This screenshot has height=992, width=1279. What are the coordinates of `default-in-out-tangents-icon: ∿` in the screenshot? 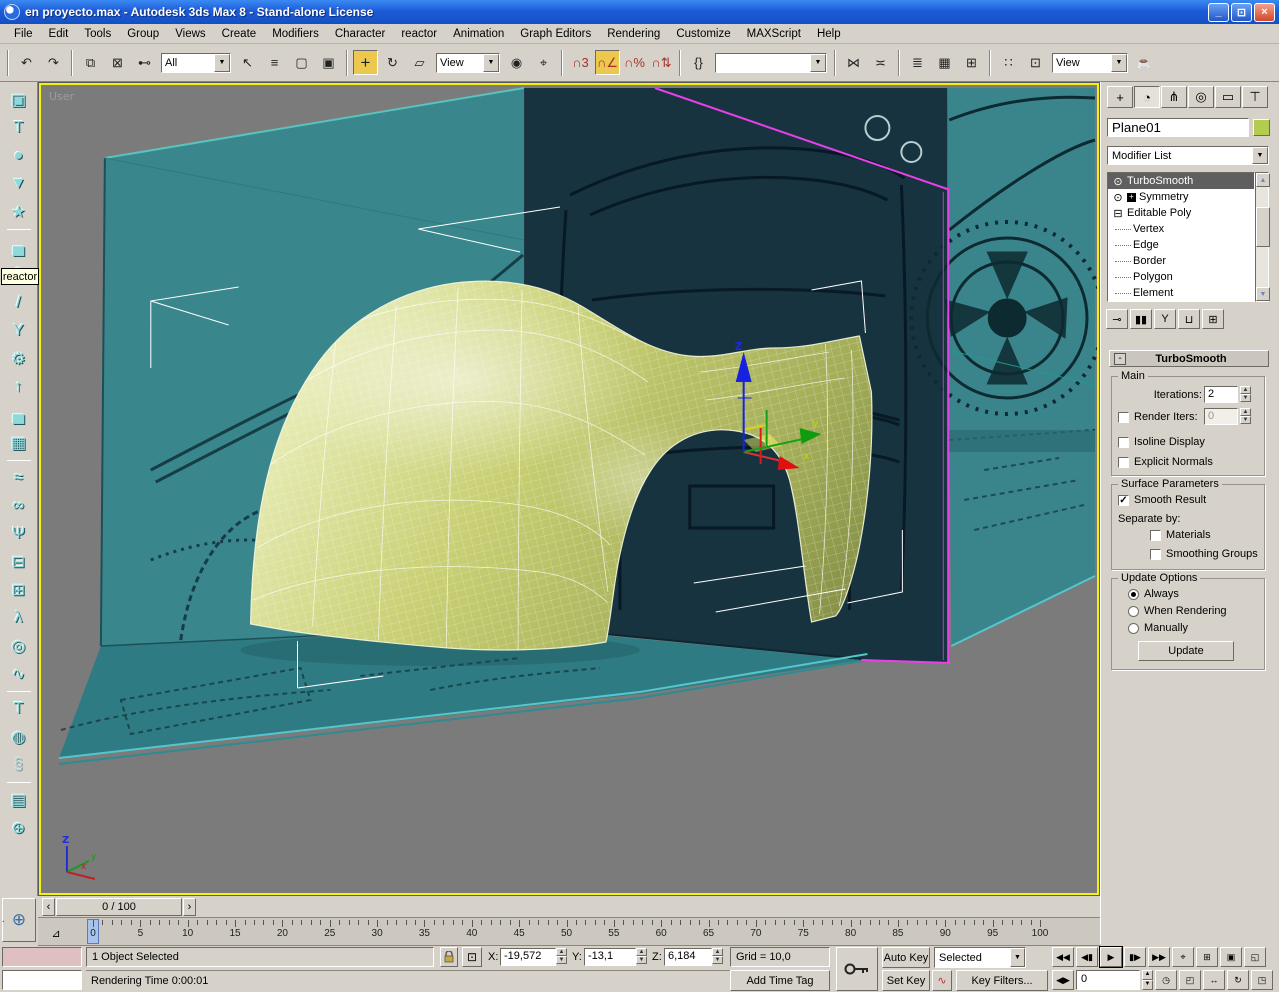 It's located at (942, 980).